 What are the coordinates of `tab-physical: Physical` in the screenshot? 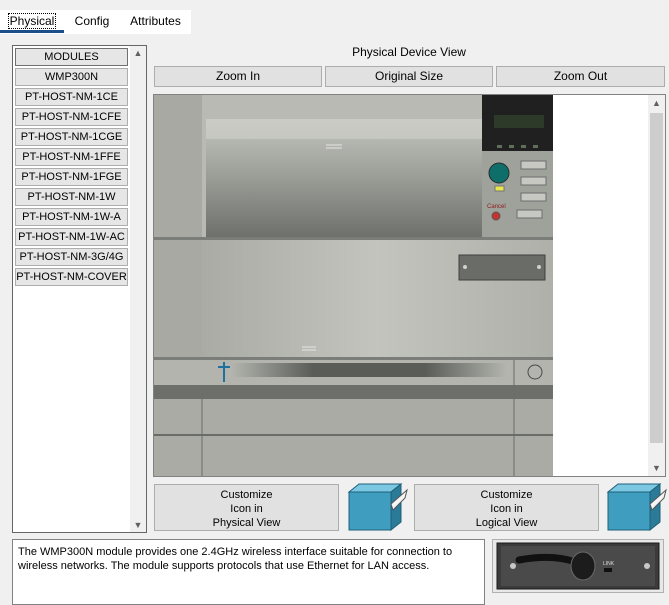 It's located at (32, 21).